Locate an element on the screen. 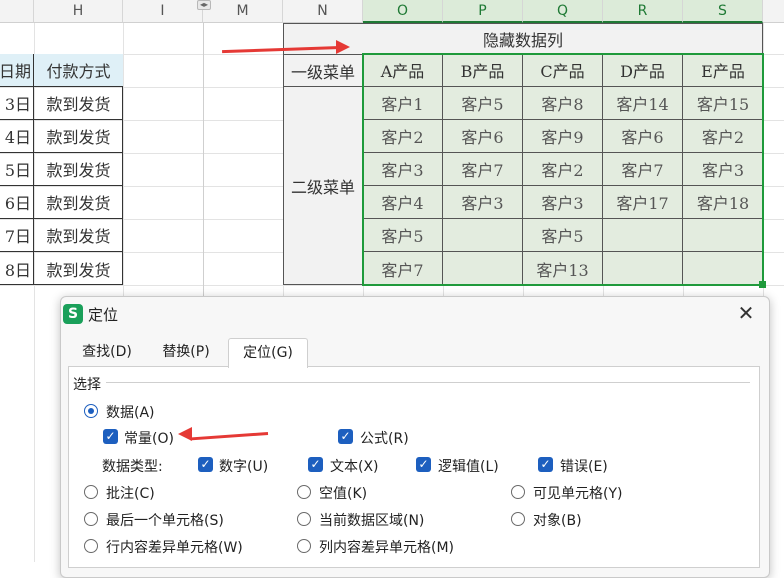  data-type-label: 数据类型: is located at coordinates (132, 467).